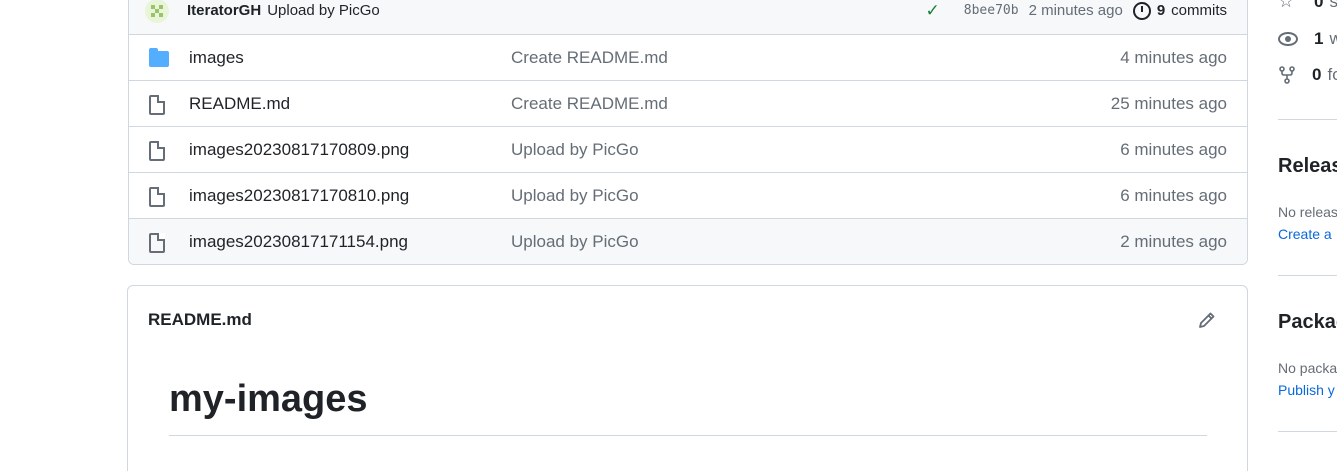 This screenshot has height=471, width=1337. What do you see at coordinates (1199, 10) in the screenshot?
I see `commits-label: commits` at bounding box center [1199, 10].